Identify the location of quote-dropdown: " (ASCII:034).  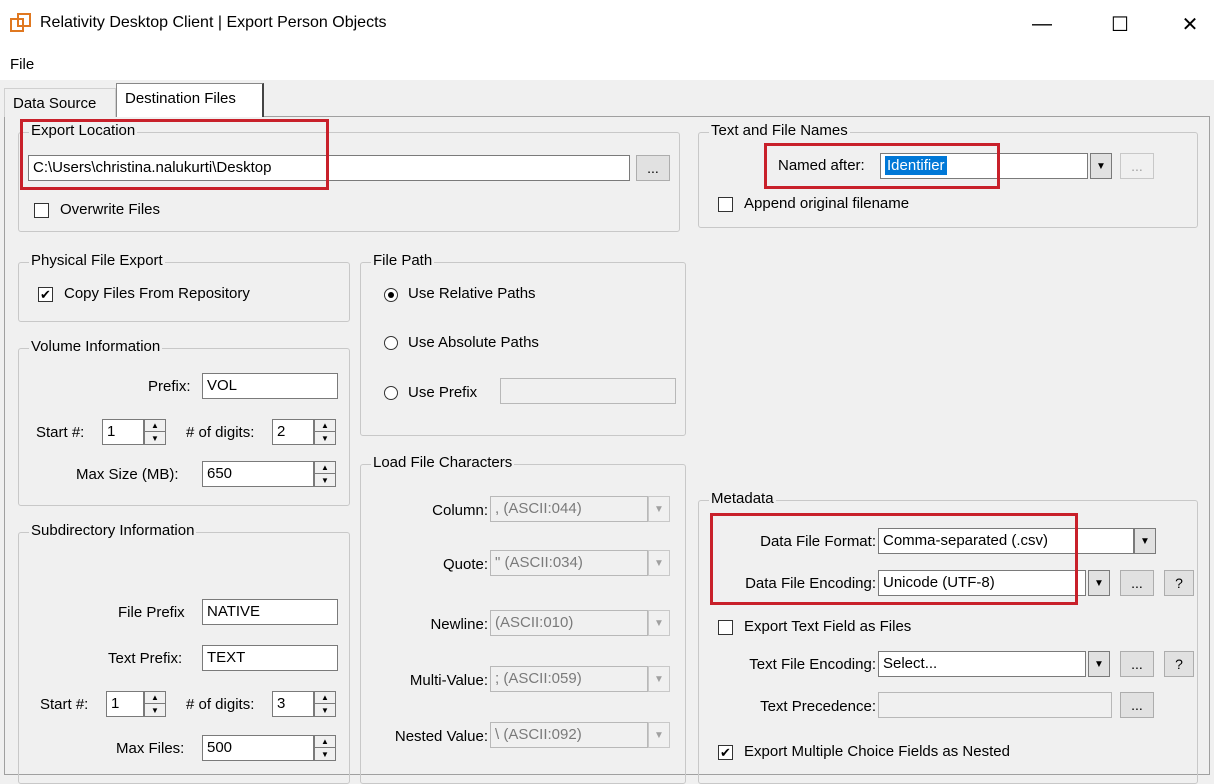
(569, 563).